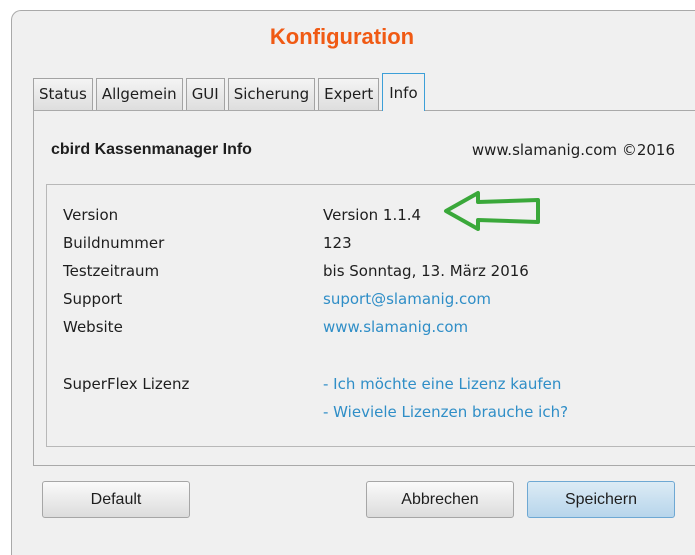 This screenshot has width=695, height=555. What do you see at coordinates (111, 271) in the screenshot?
I see `label-testzeitraum: Testzeitraum` at bounding box center [111, 271].